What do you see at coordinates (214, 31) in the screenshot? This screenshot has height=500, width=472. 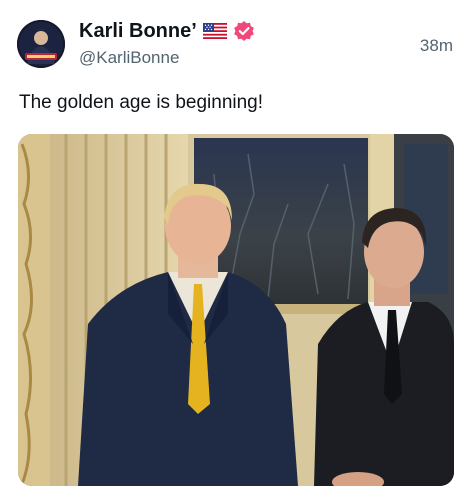 I see `us-flag-icon` at bounding box center [214, 31].